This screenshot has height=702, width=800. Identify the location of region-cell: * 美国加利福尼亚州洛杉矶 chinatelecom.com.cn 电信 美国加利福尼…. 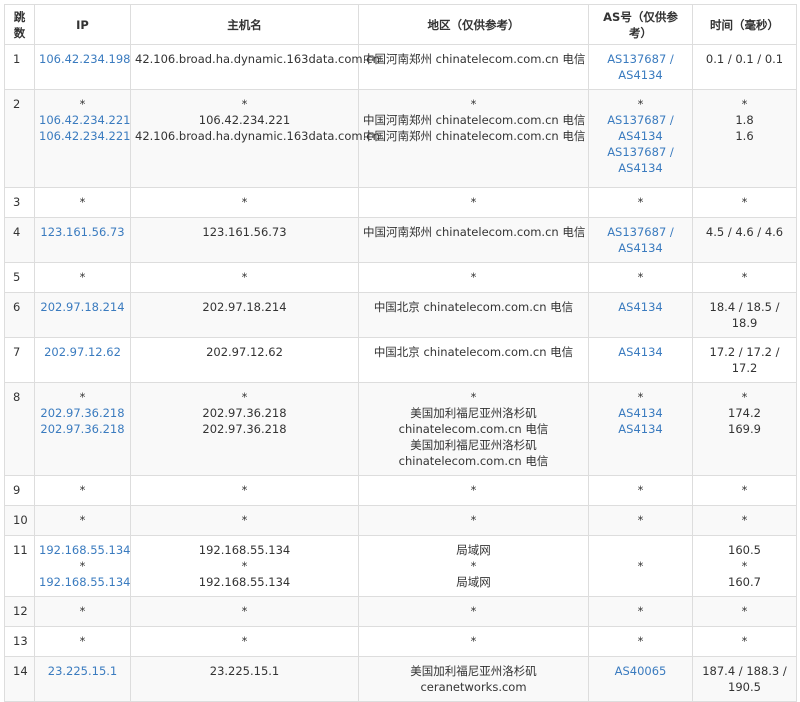
(473, 429).